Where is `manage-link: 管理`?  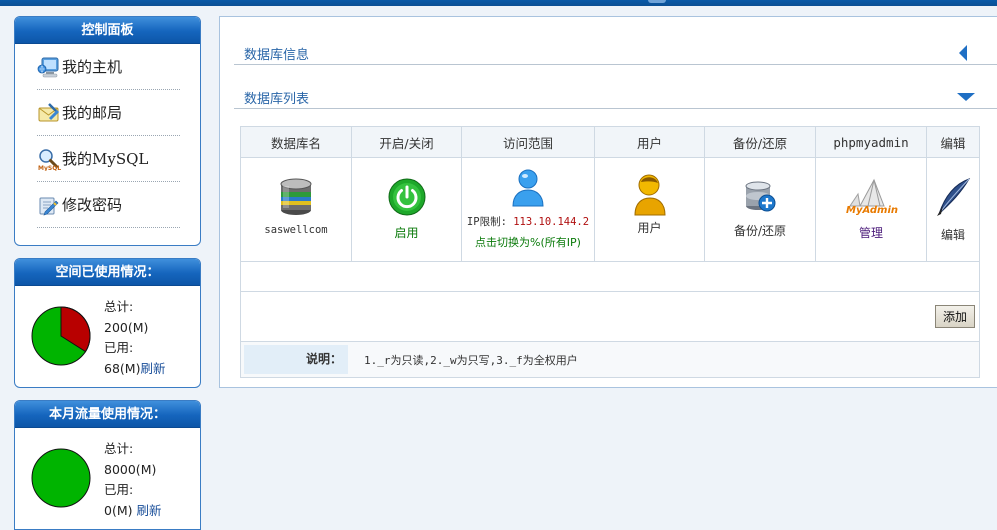
manage-link: 管理 is located at coordinates (871, 232).